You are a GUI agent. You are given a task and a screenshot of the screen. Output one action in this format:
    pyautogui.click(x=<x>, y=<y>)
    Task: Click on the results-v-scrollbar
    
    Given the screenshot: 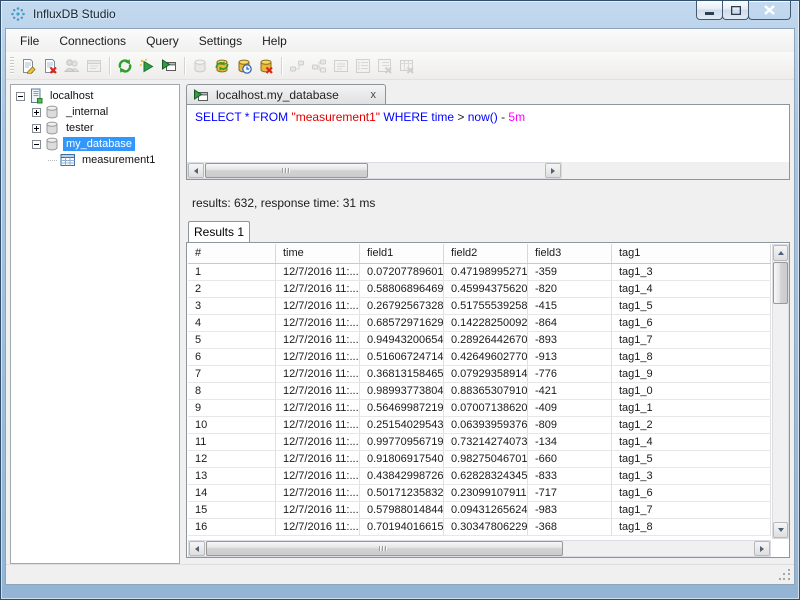 What is the action you would take?
    pyautogui.click(x=780, y=391)
    